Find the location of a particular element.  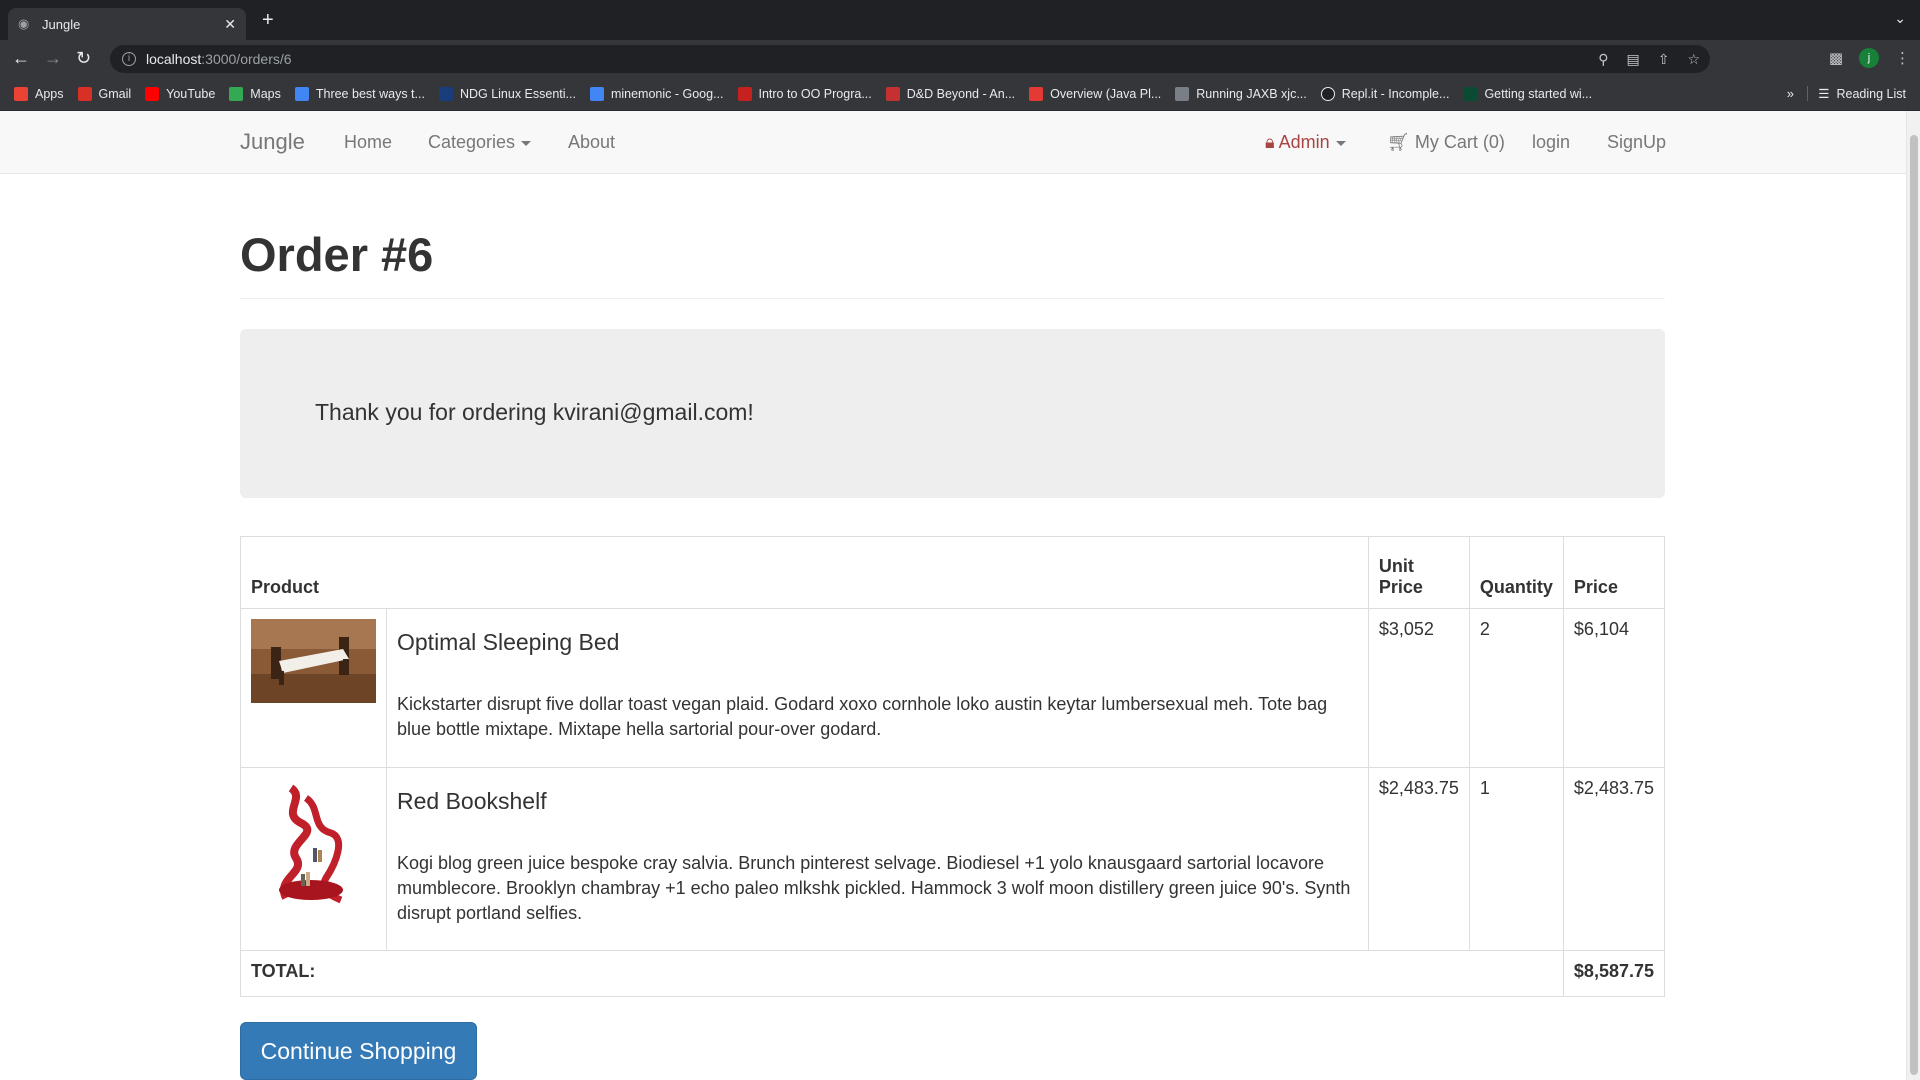

product-name: Optimal Sleeping Bed is located at coordinates (508, 642).